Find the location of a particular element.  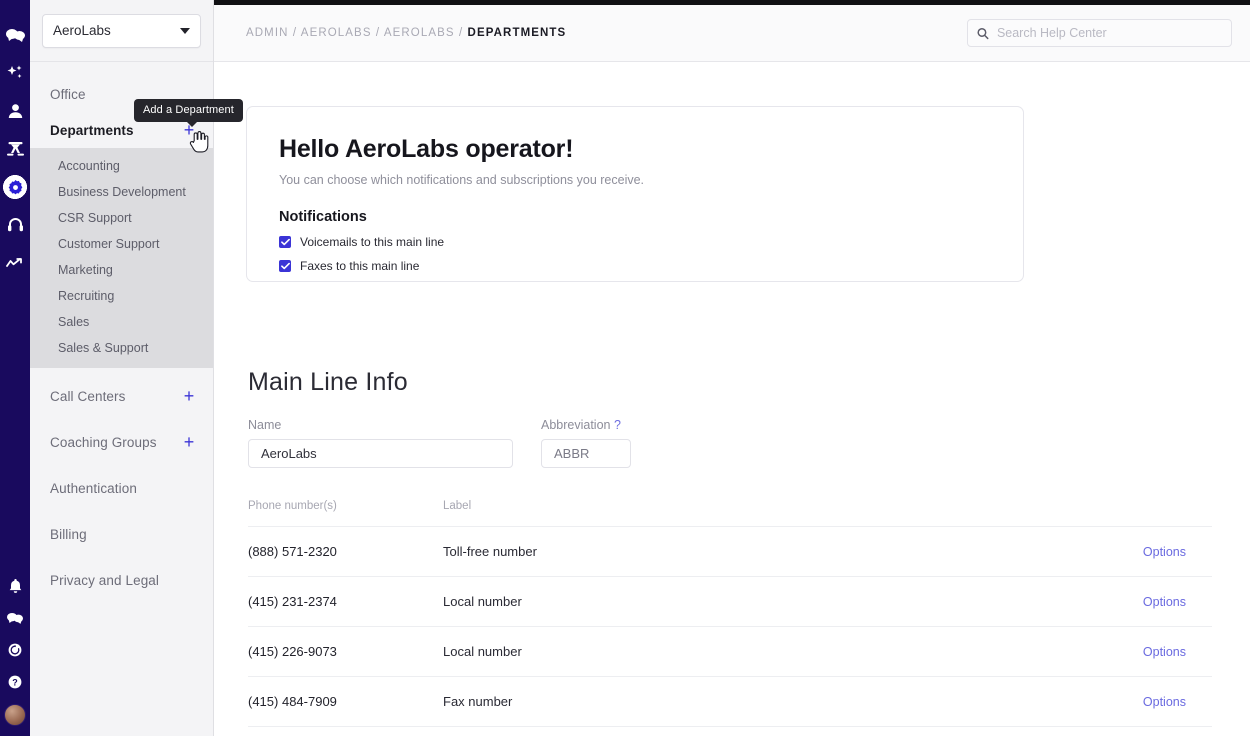

sidebar-item-label: Office is located at coordinates (68, 94).